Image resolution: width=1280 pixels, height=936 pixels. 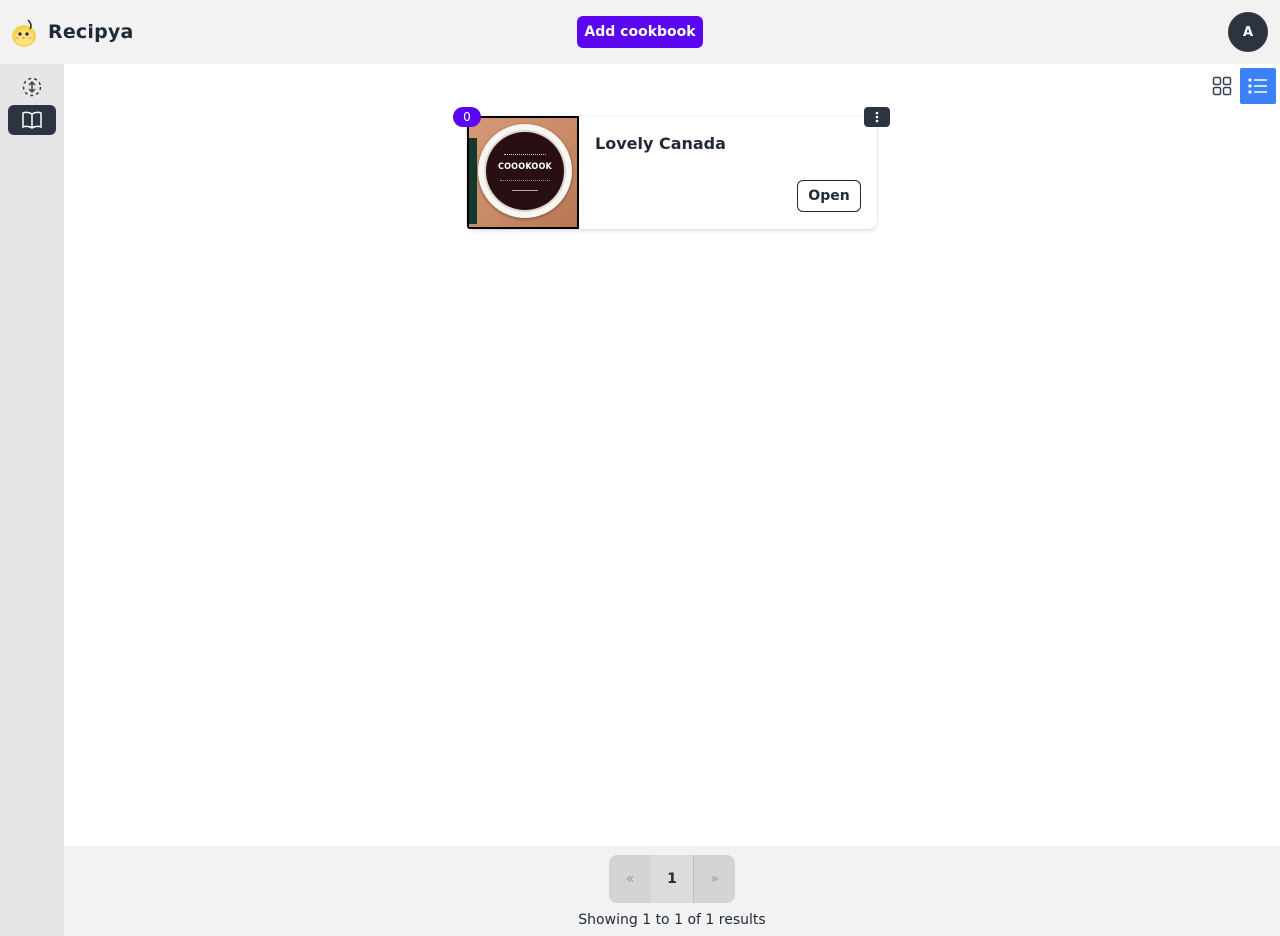 I want to click on pagination: « 1 », so click(x=672, y=879).